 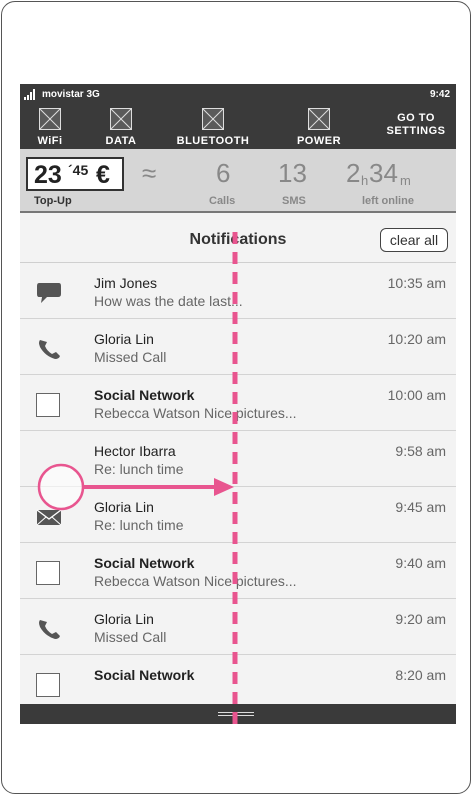 I want to click on wifi-toggle: WiFi, so click(x=52, y=128).